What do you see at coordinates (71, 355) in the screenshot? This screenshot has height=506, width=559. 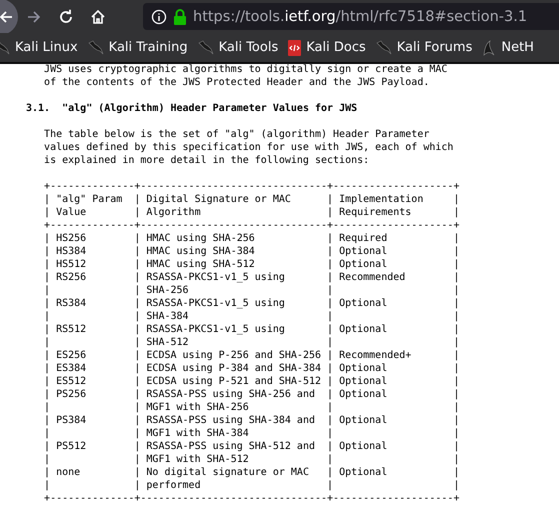 I see `table-cell-text: ES256` at bounding box center [71, 355].